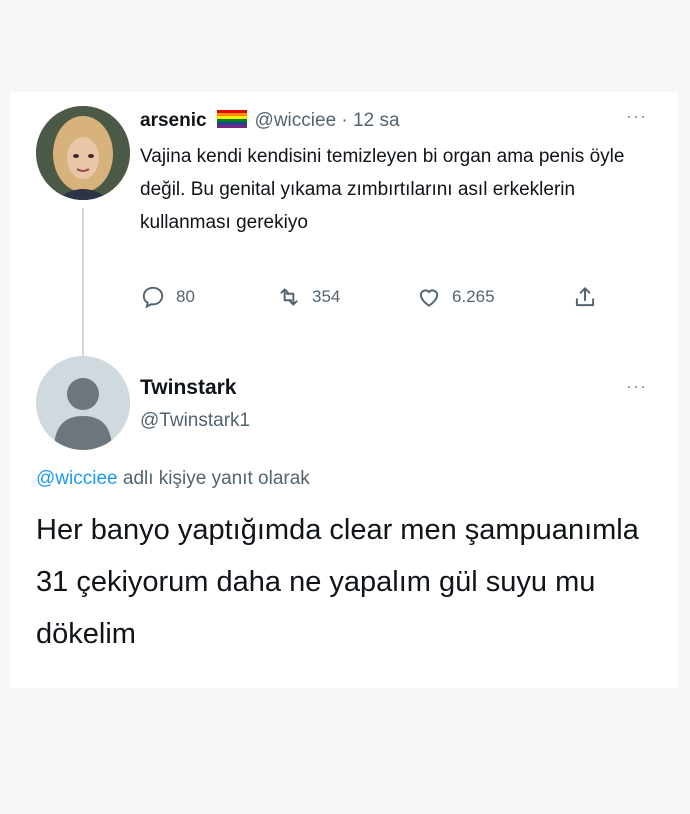 The image size is (690, 814). I want to click on author-avatar, so click(83, 153).